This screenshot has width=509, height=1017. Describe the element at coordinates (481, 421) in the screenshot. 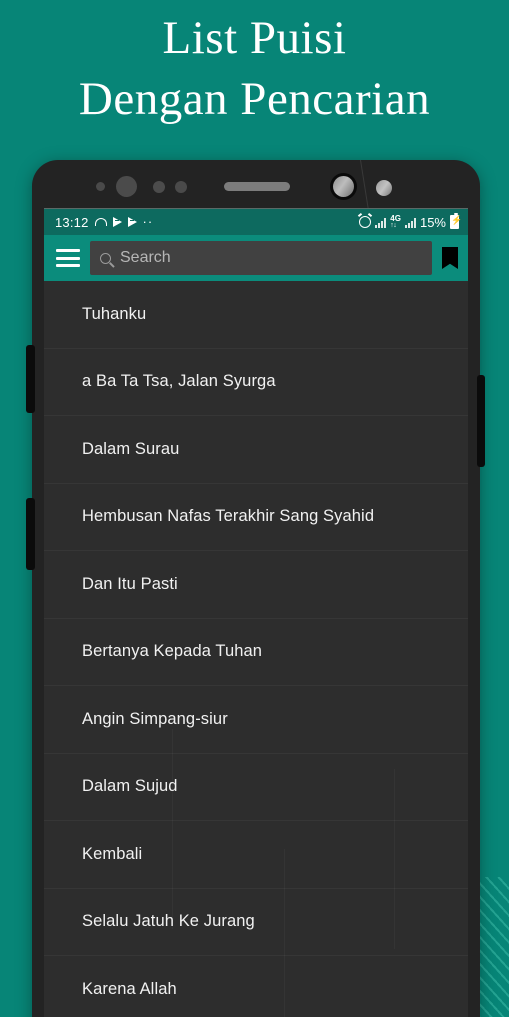

I see `power-button` at that location.